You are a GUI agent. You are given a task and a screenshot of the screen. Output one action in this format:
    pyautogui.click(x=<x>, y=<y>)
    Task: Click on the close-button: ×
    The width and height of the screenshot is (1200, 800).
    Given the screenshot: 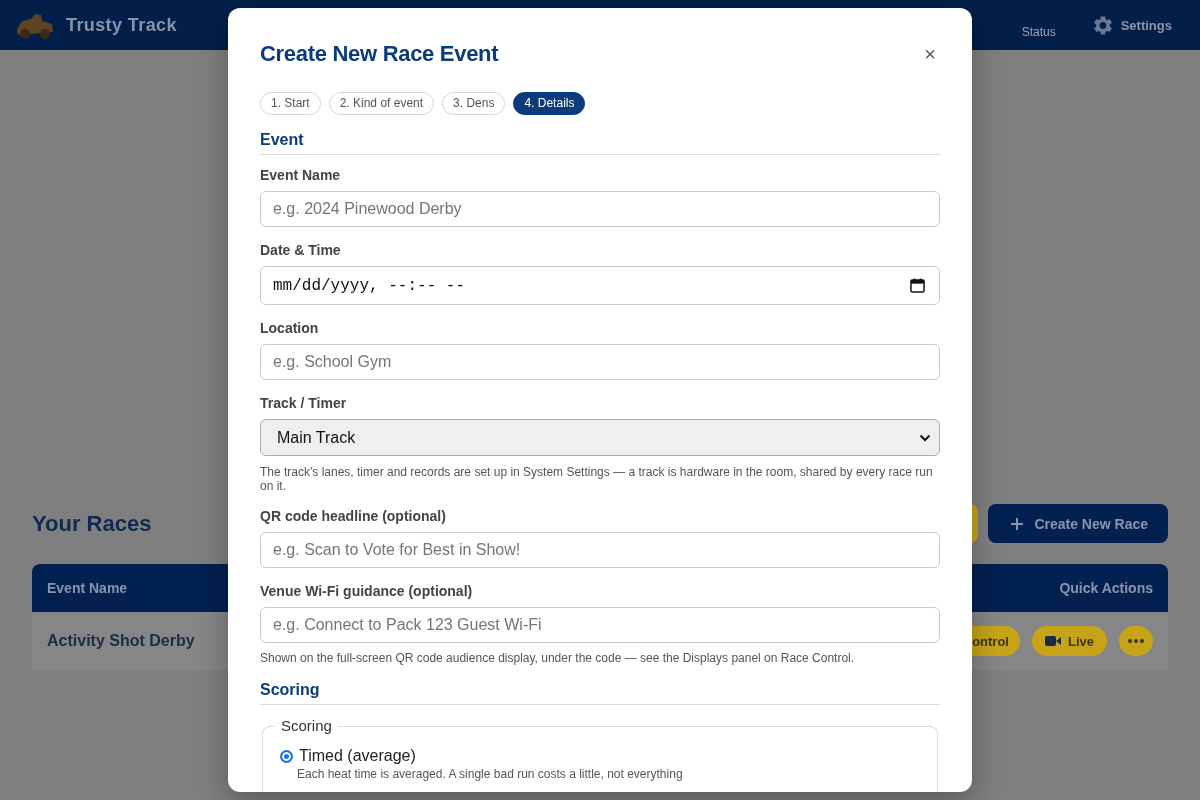 What is the action you would take?
    pyautogui.click(x=930, y=54)
    